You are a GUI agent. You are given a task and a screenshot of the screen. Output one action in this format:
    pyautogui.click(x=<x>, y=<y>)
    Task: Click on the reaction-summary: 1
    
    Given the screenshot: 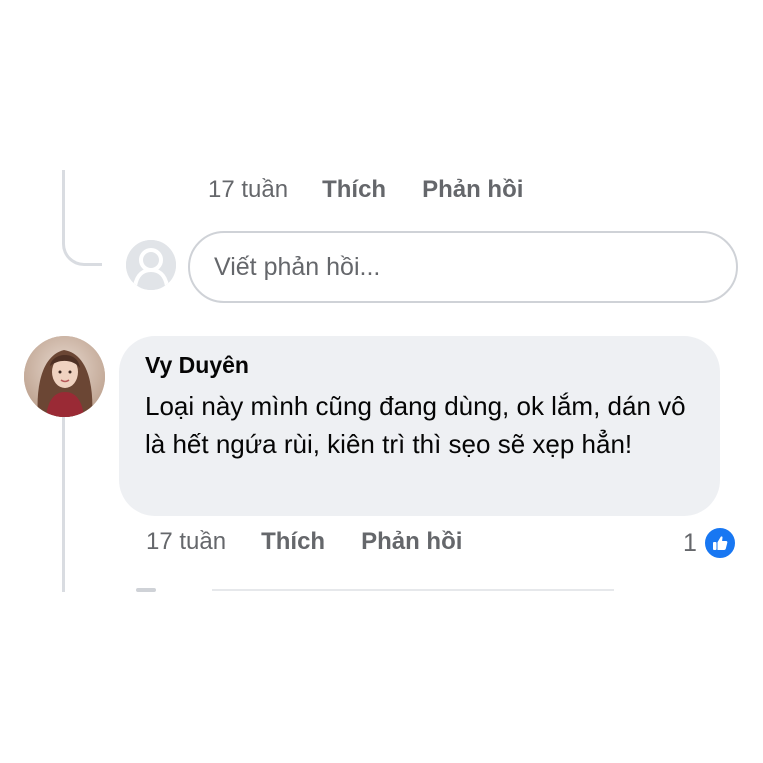 What is the action you would take?
    pyautogui.click(x=710, y=543)
    